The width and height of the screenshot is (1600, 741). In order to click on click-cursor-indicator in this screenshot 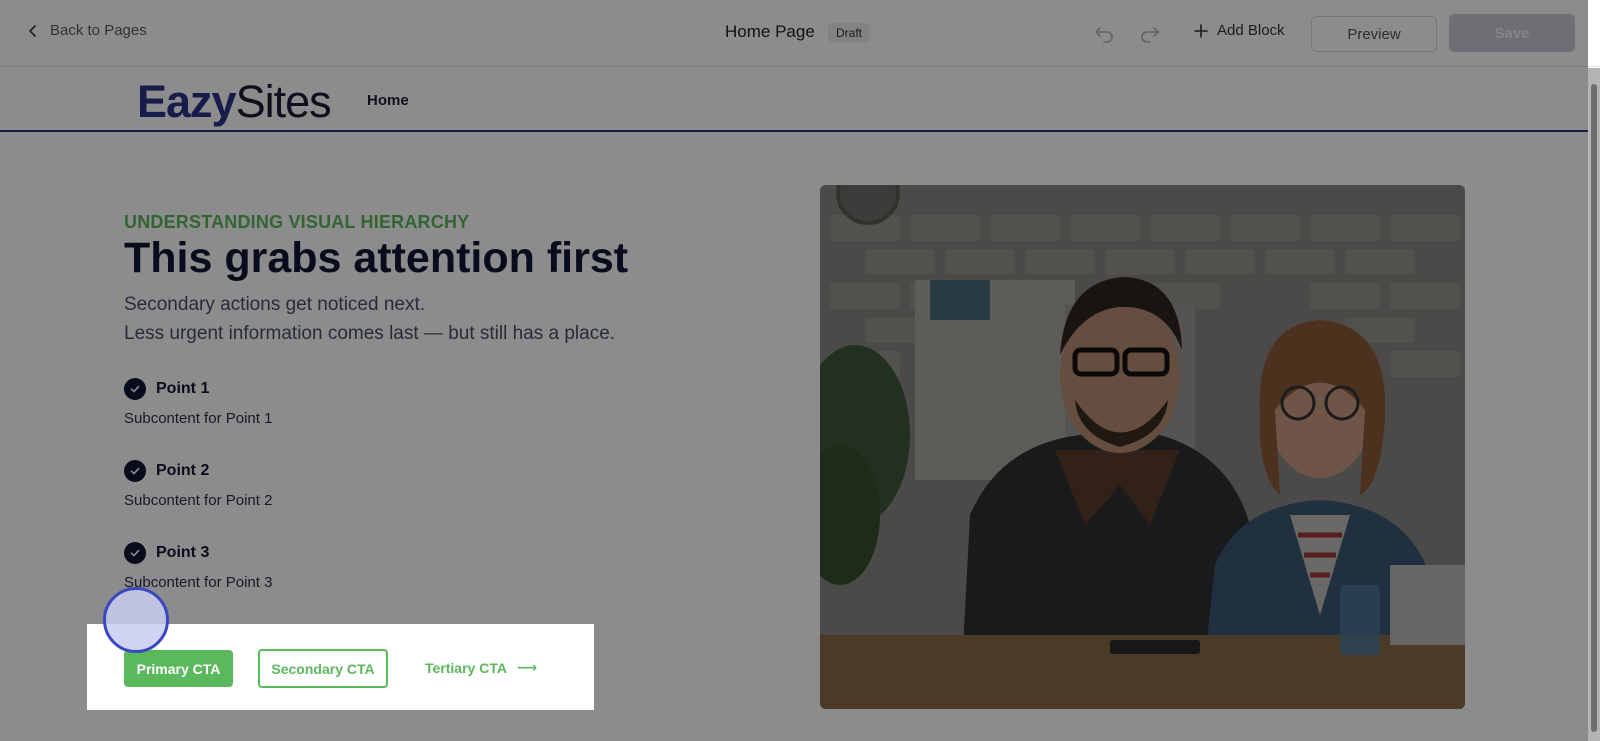, I will do `click(136, 620)`.